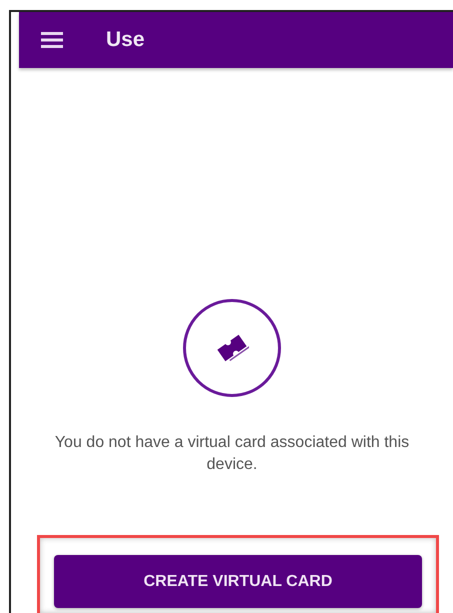 The image size is (453, 613). Describe the element at coordinates (125, 40) in the screenshot. I see `screen-title: Use` at that location.